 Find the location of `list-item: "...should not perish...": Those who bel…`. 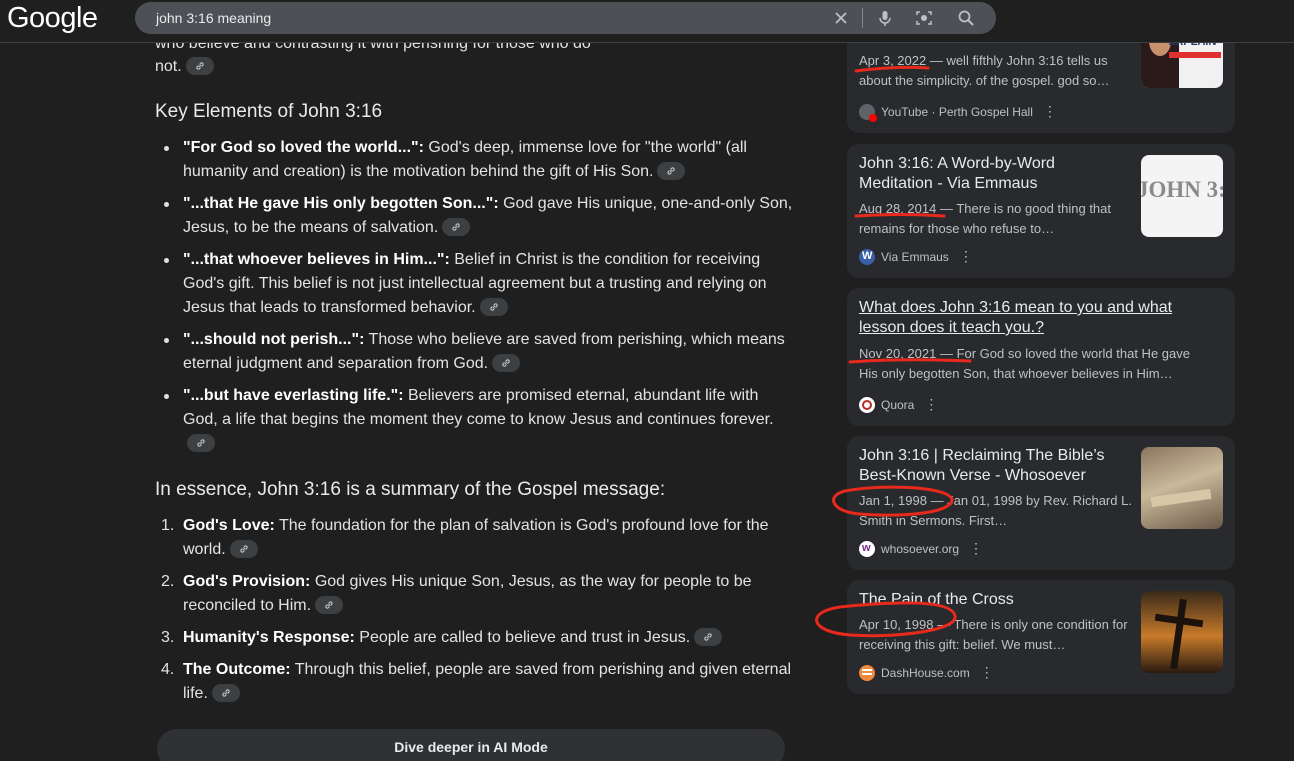

list-item: "...should not perish...": Those who bel… is located at coordinates (479, 352).